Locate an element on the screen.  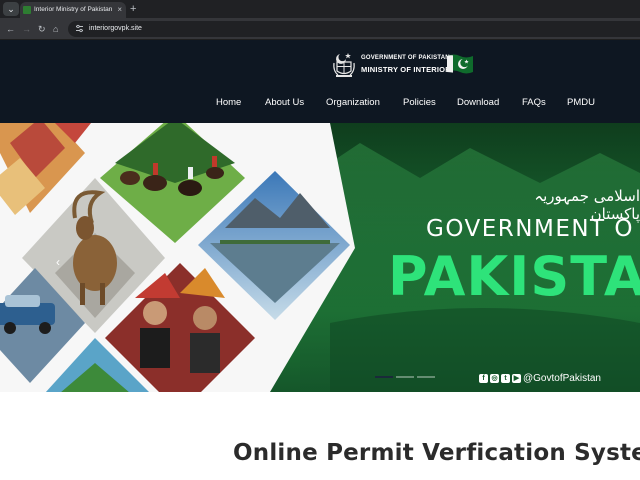
facebook-icon: f is located at coordinates (483, 378).